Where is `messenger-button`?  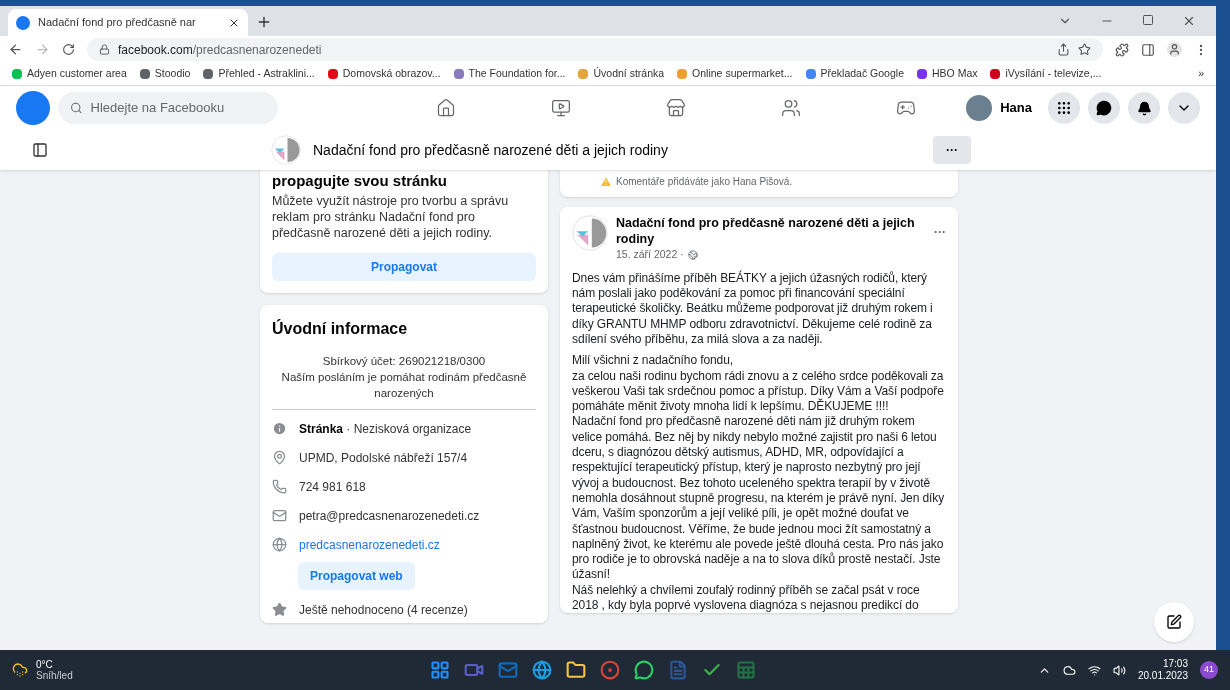
messenger-button is located at coordinates (1104, 108).